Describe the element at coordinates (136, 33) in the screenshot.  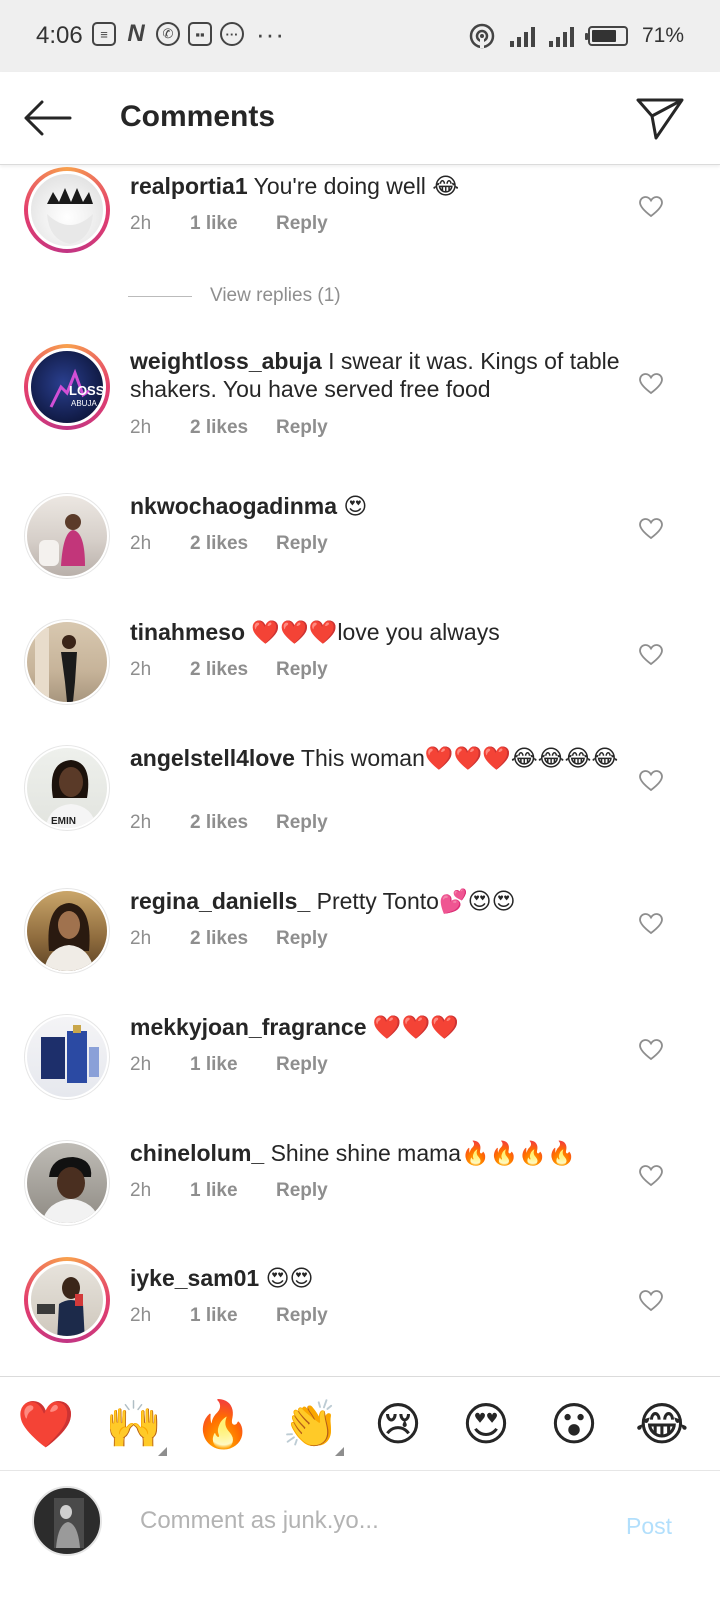
I see `n-app-icon: N` at that location.